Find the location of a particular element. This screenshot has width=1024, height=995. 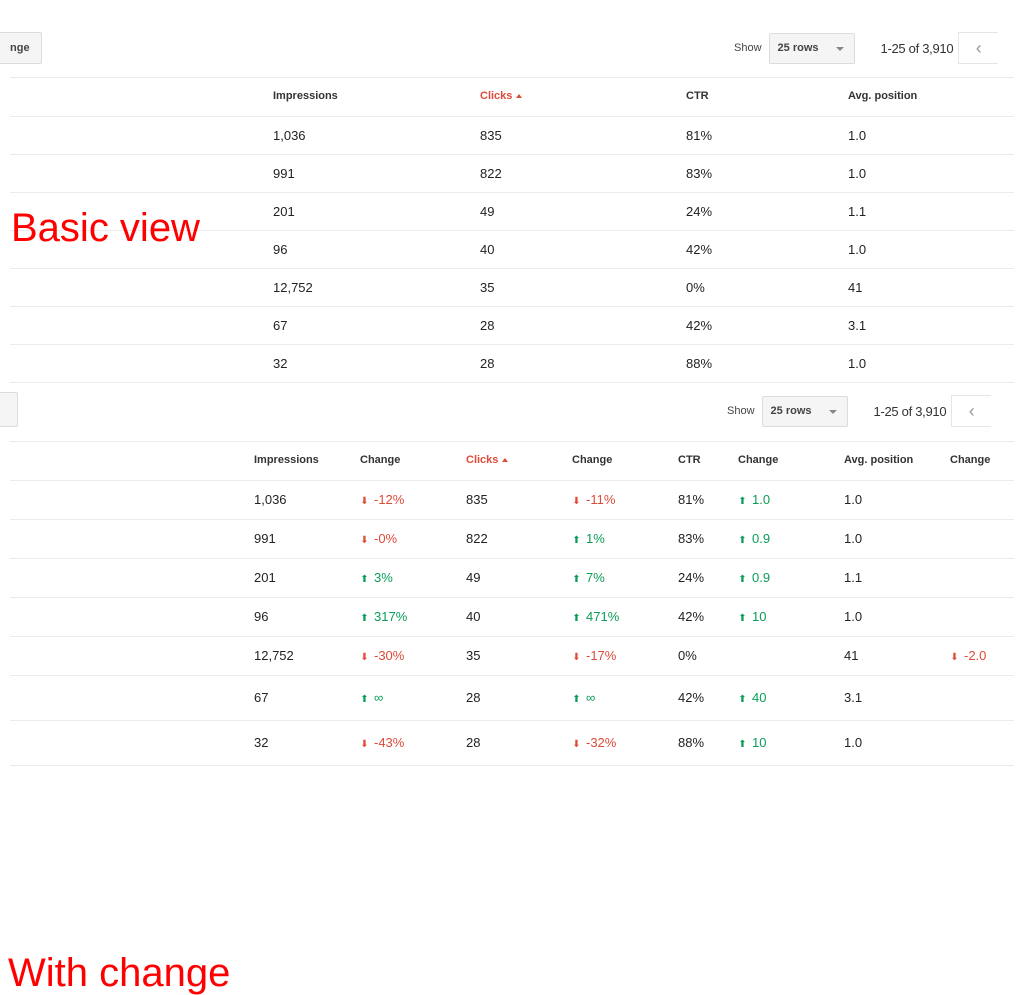

change-value: -17% is located at coordinates (601, 655).